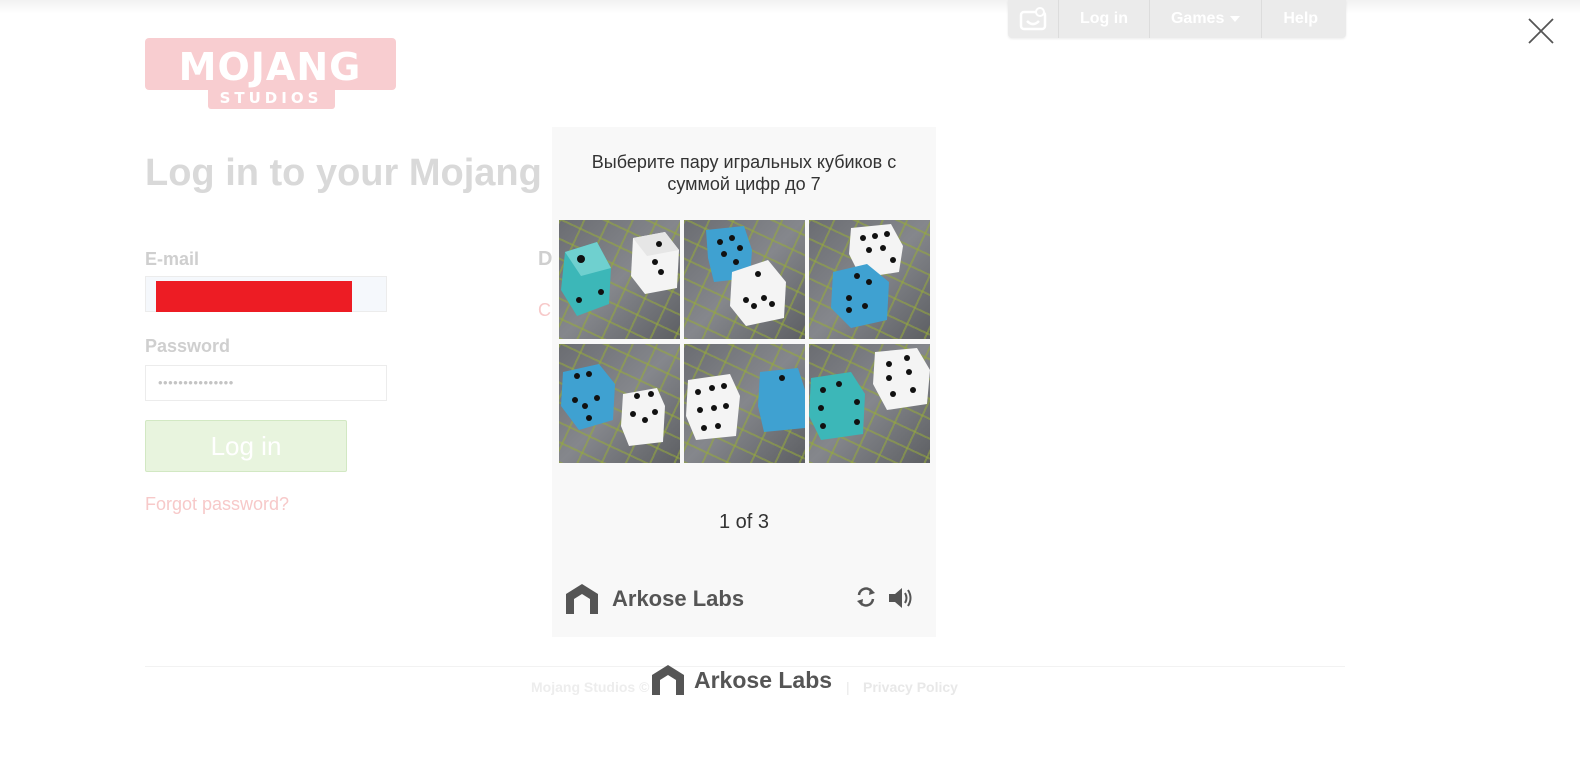 The image size is (1580, 758). I want to click on nav-help-link: Help, so click(1300, 19).